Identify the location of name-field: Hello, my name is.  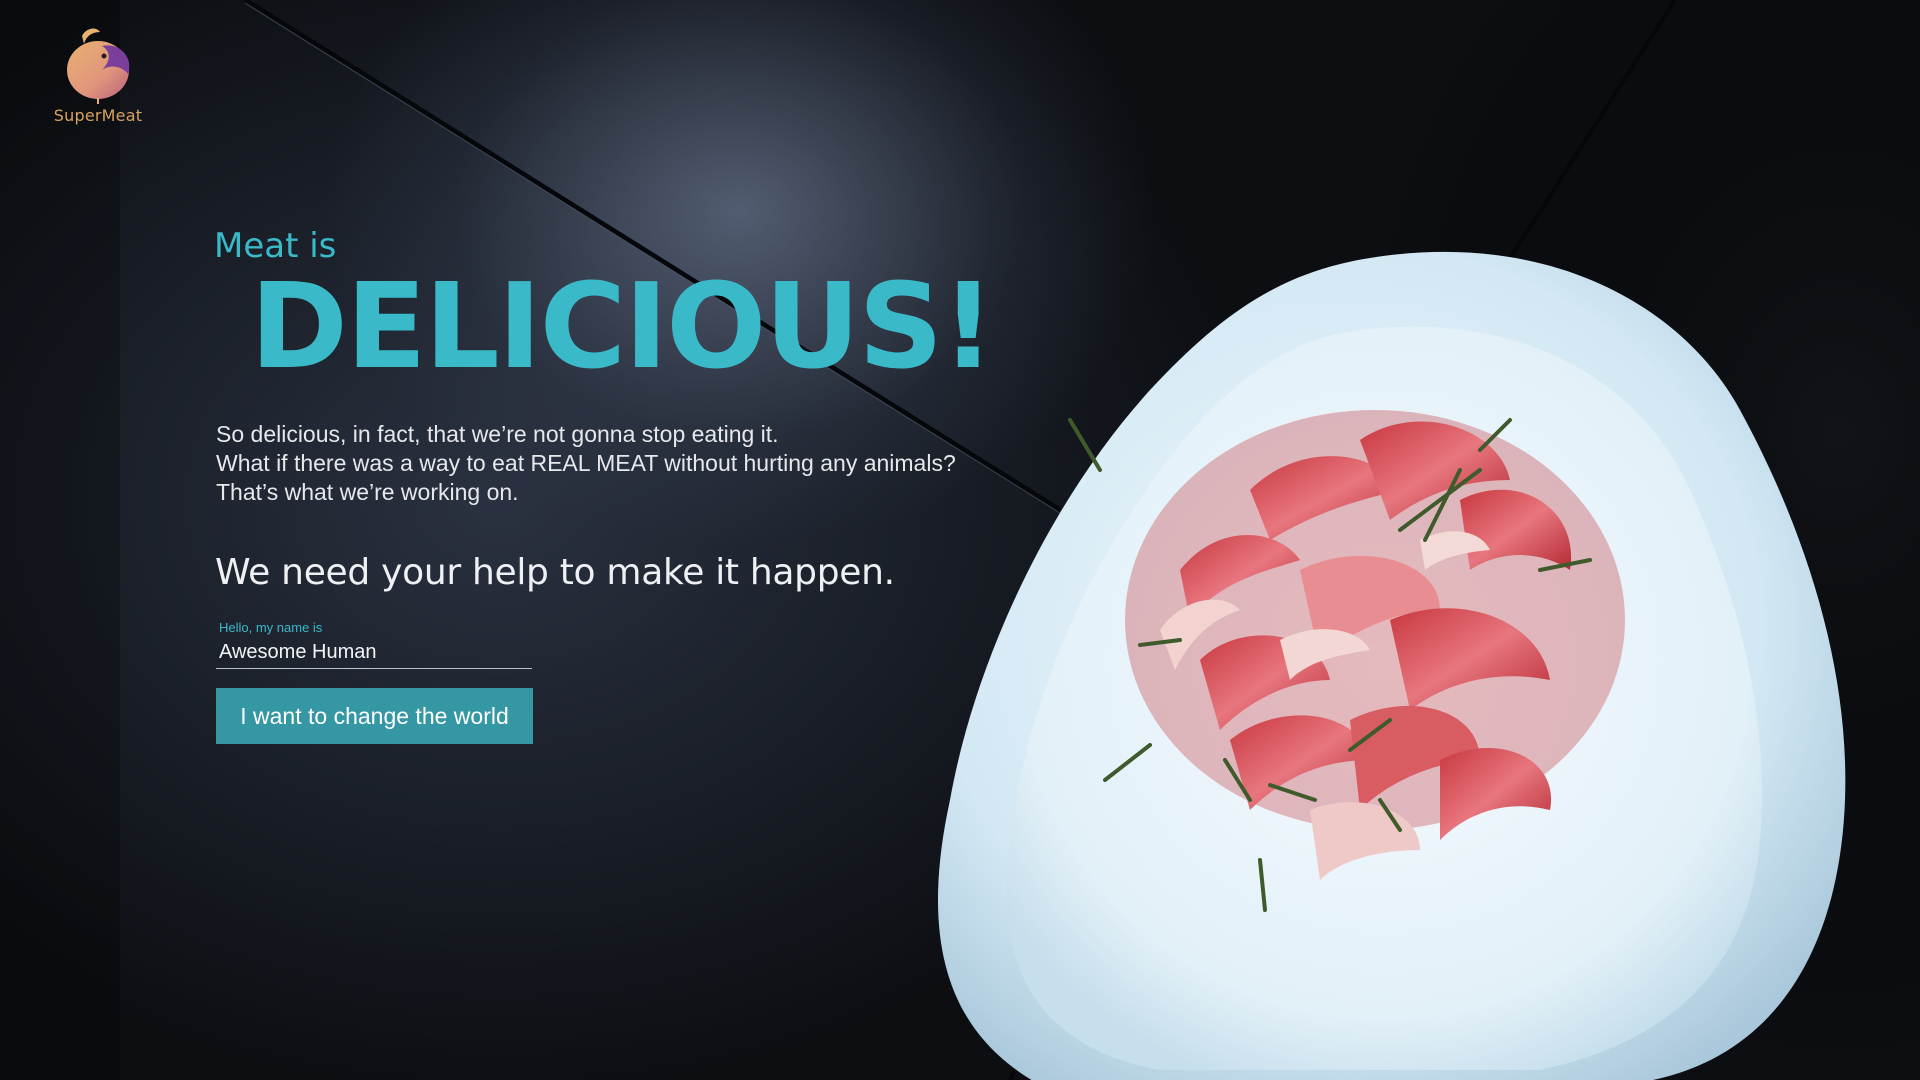
(374, 644).